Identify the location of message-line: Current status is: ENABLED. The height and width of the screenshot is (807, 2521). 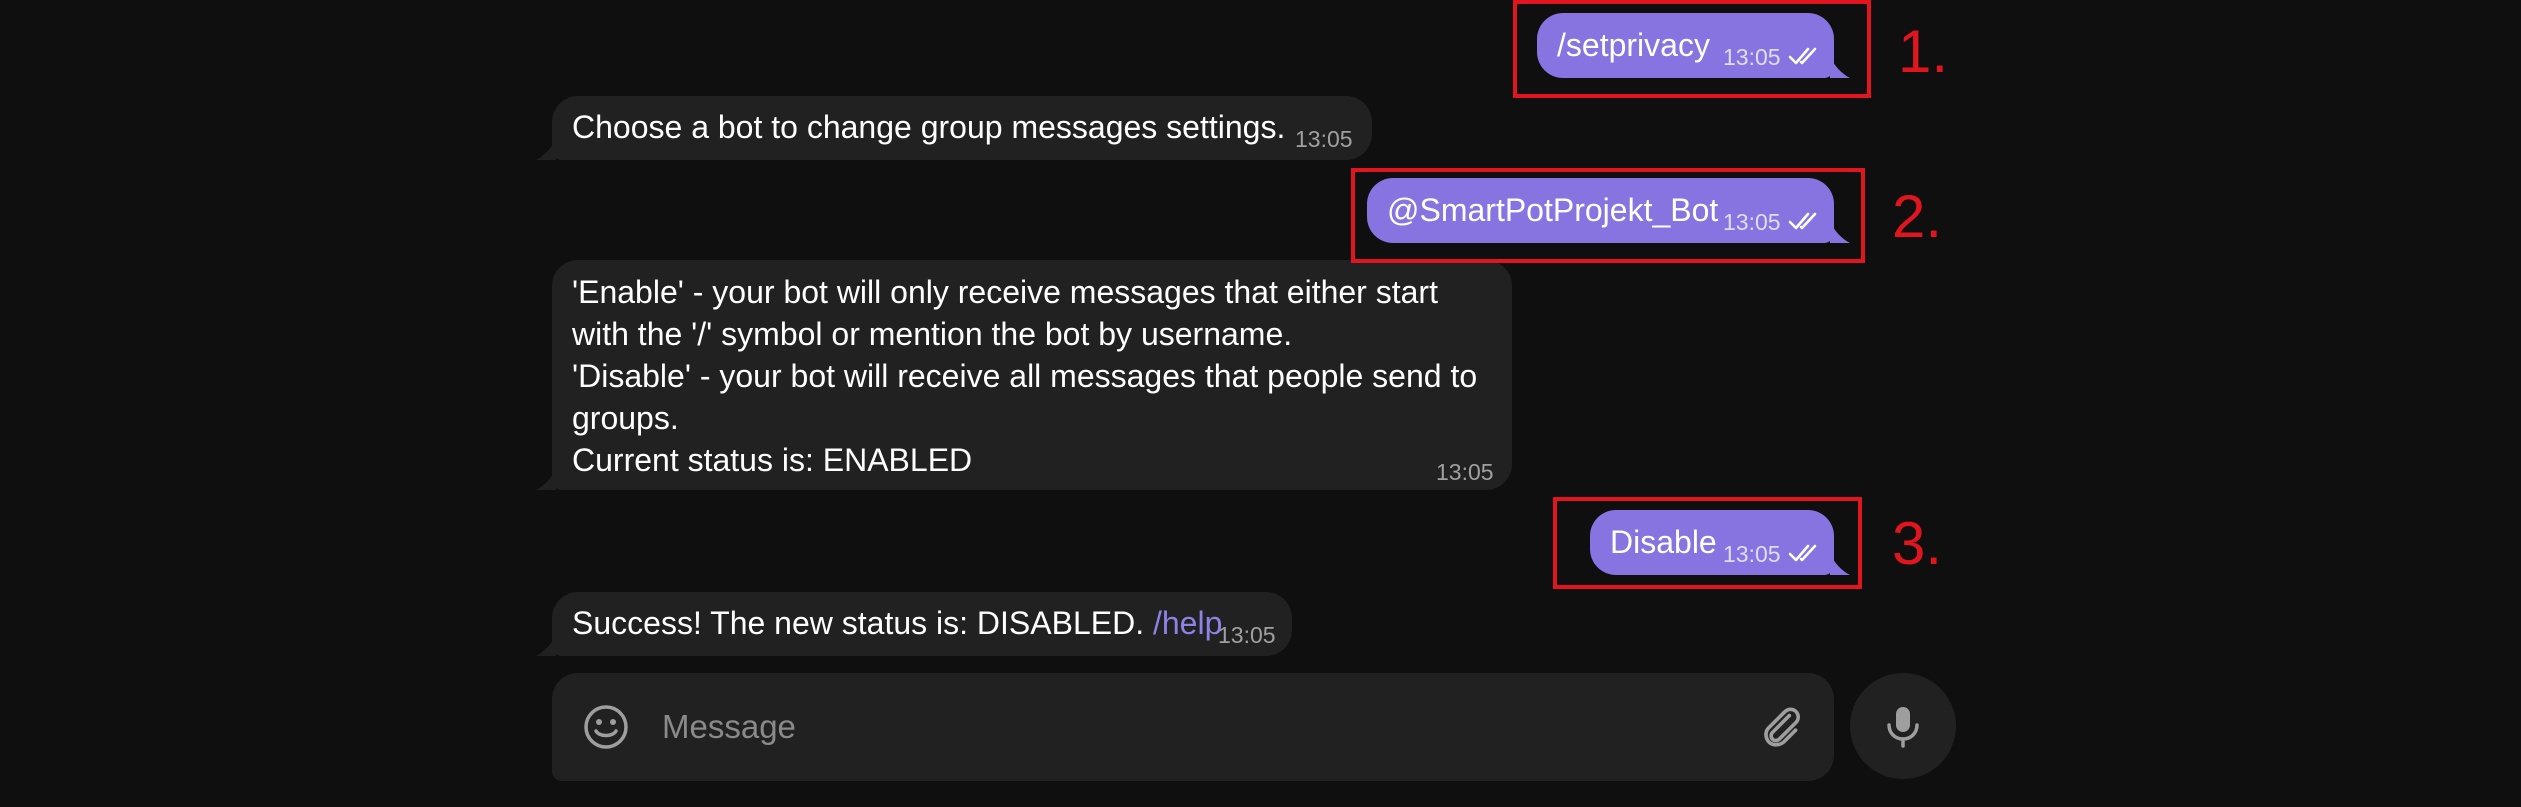
(772, 460).